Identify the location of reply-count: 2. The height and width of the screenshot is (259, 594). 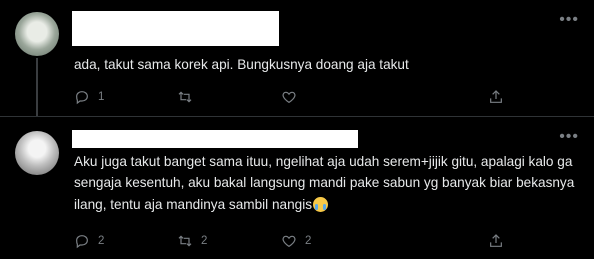
(101, 241).